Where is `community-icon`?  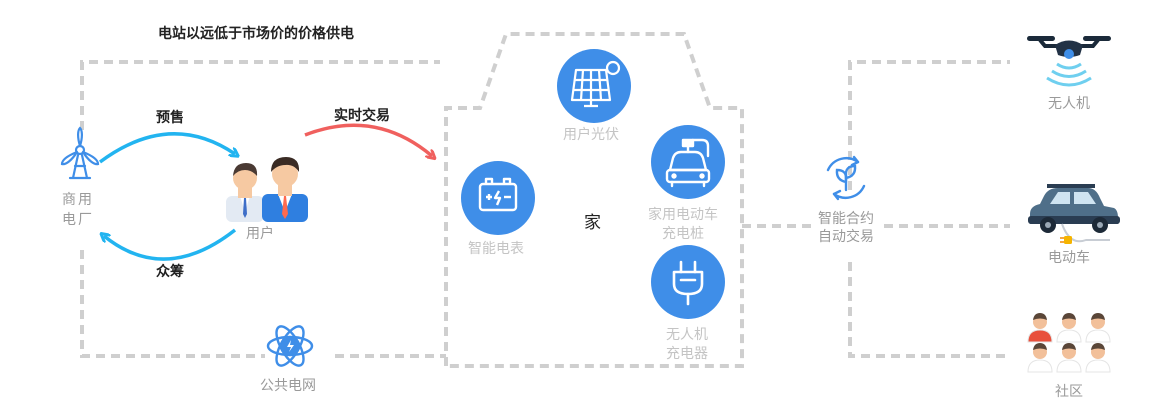 community-icon is located at coordinates (1069, 343).